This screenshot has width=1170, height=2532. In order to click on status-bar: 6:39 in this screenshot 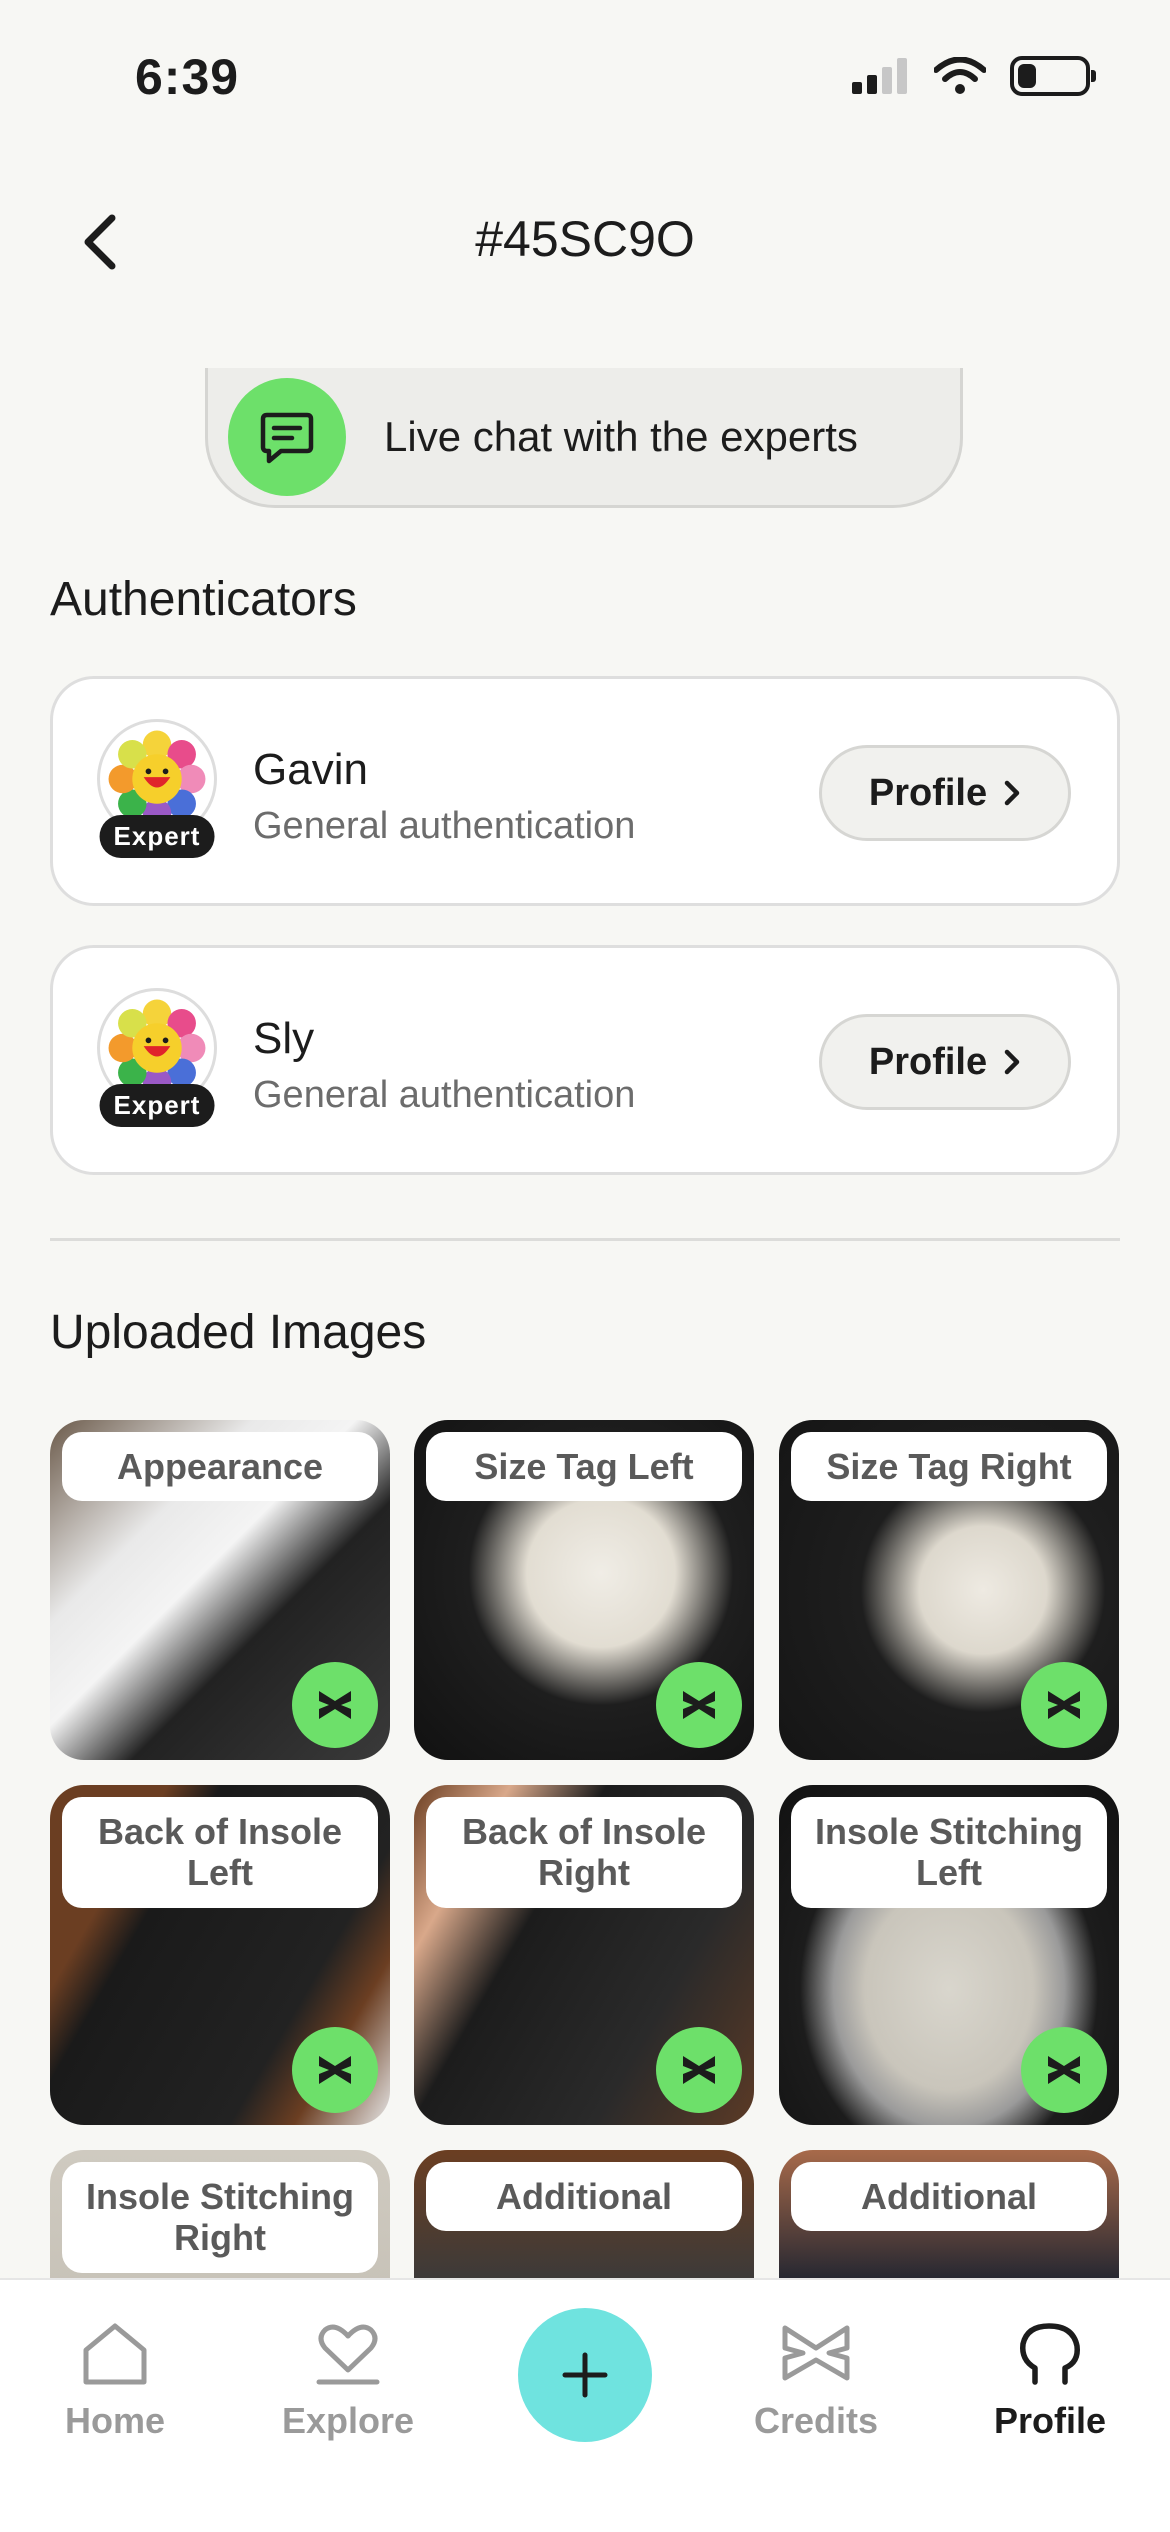, I will do `click(585, 75)`.